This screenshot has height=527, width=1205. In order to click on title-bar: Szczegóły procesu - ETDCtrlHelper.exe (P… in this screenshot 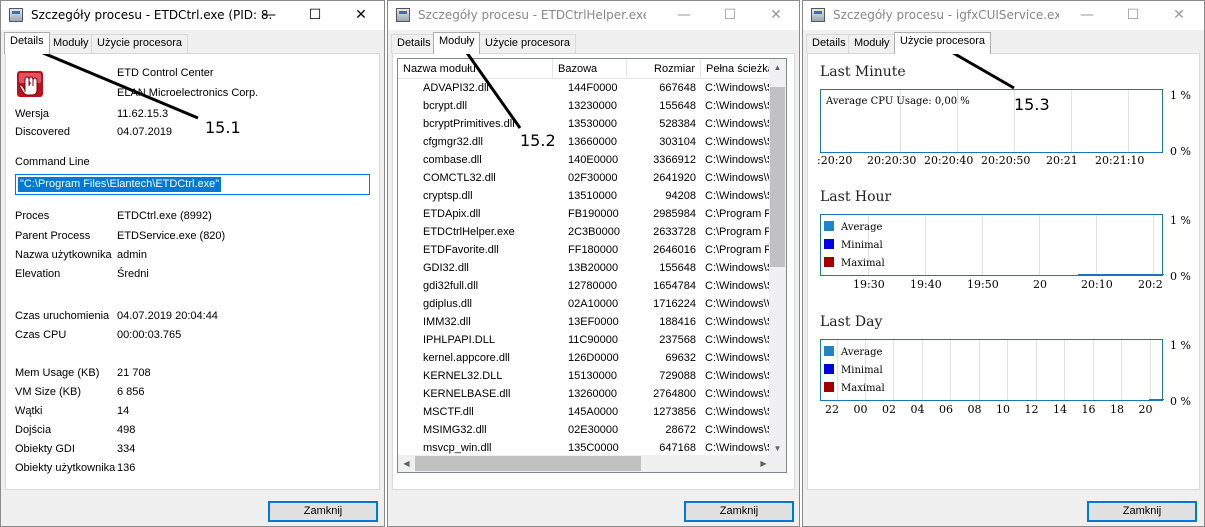, I will do `click(593, 15)`.